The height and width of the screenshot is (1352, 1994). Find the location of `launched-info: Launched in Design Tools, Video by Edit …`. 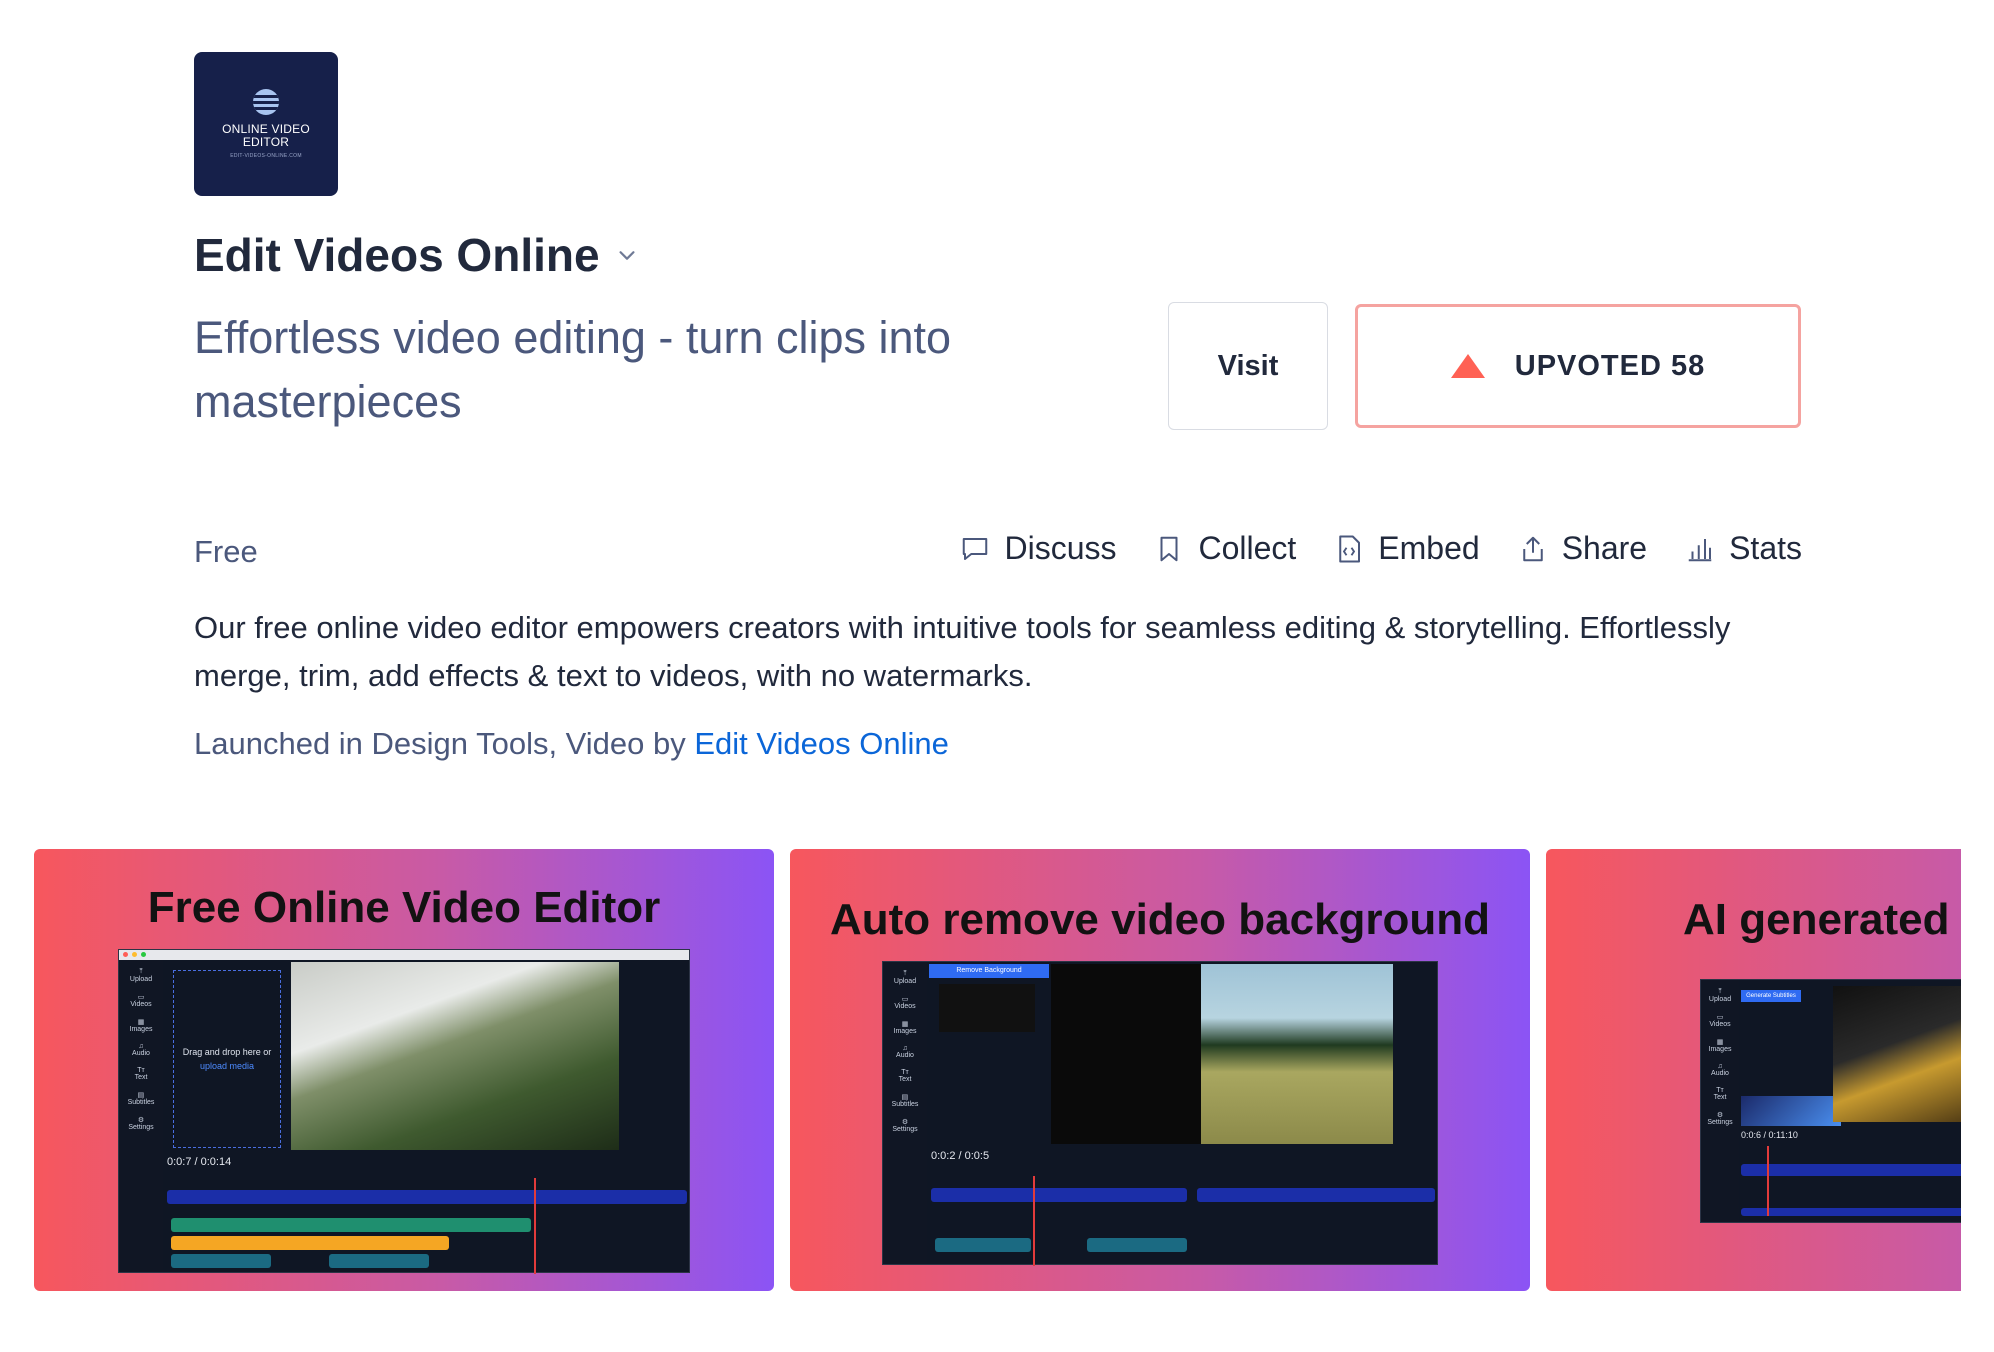

launched-info: Launched in Design Tools, Video by Edit … is located at coordinates (571, 744).